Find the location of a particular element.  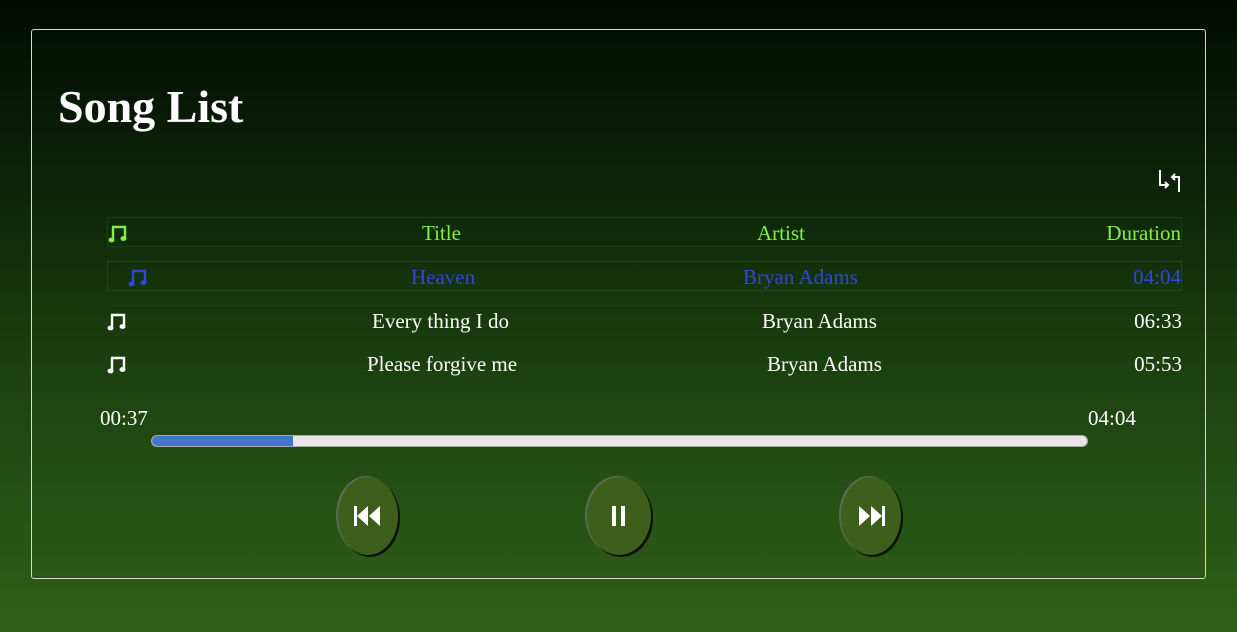

pause-icon is located at coordinates (618, 516).